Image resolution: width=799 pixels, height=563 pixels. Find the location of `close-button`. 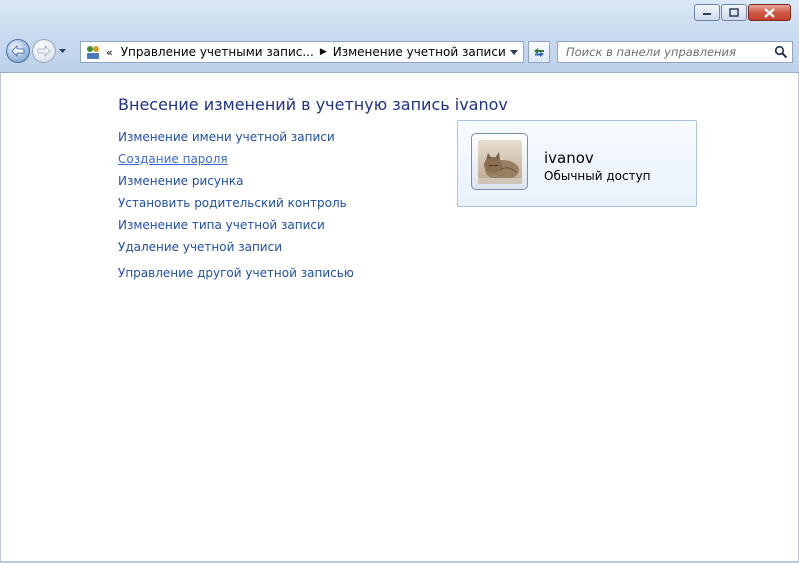

close-button is located at coordinates (769, 12).